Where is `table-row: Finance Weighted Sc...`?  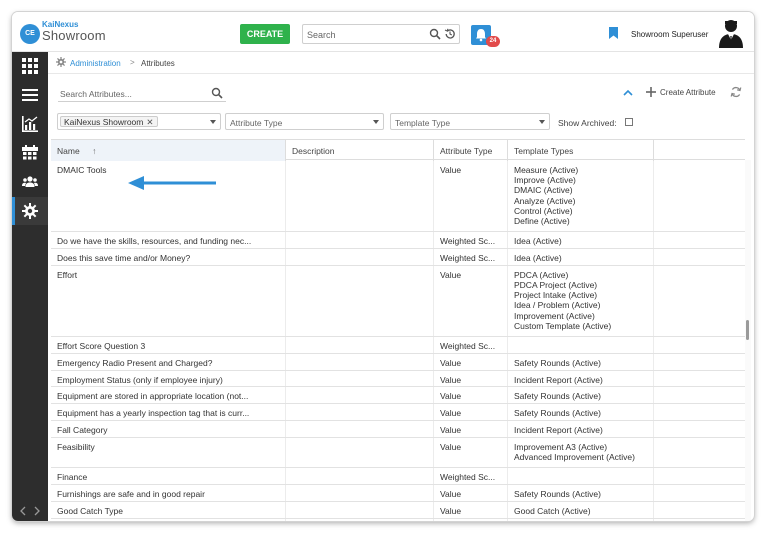 table-row: Finance Weighted Sc... is located at coordinates (398, 476).